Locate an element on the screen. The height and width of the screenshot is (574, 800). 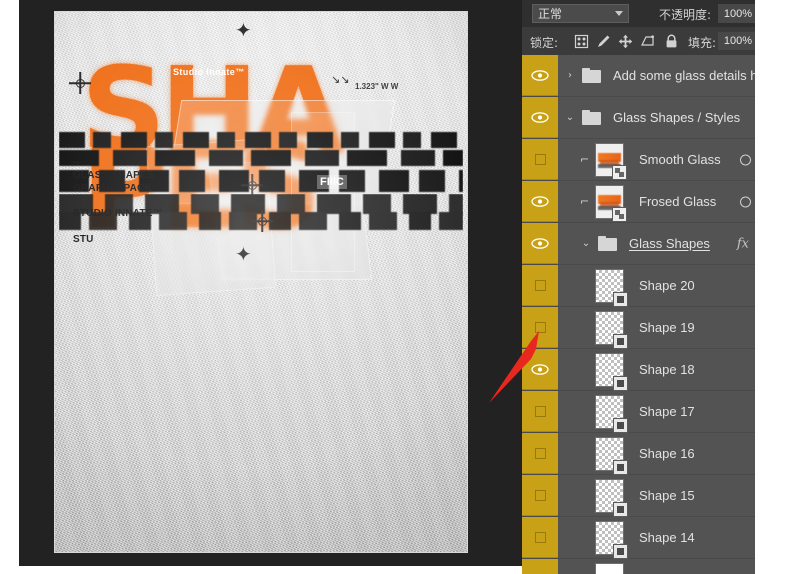
layer-row-content: Shape 17 is located at coordinates (645, 411).